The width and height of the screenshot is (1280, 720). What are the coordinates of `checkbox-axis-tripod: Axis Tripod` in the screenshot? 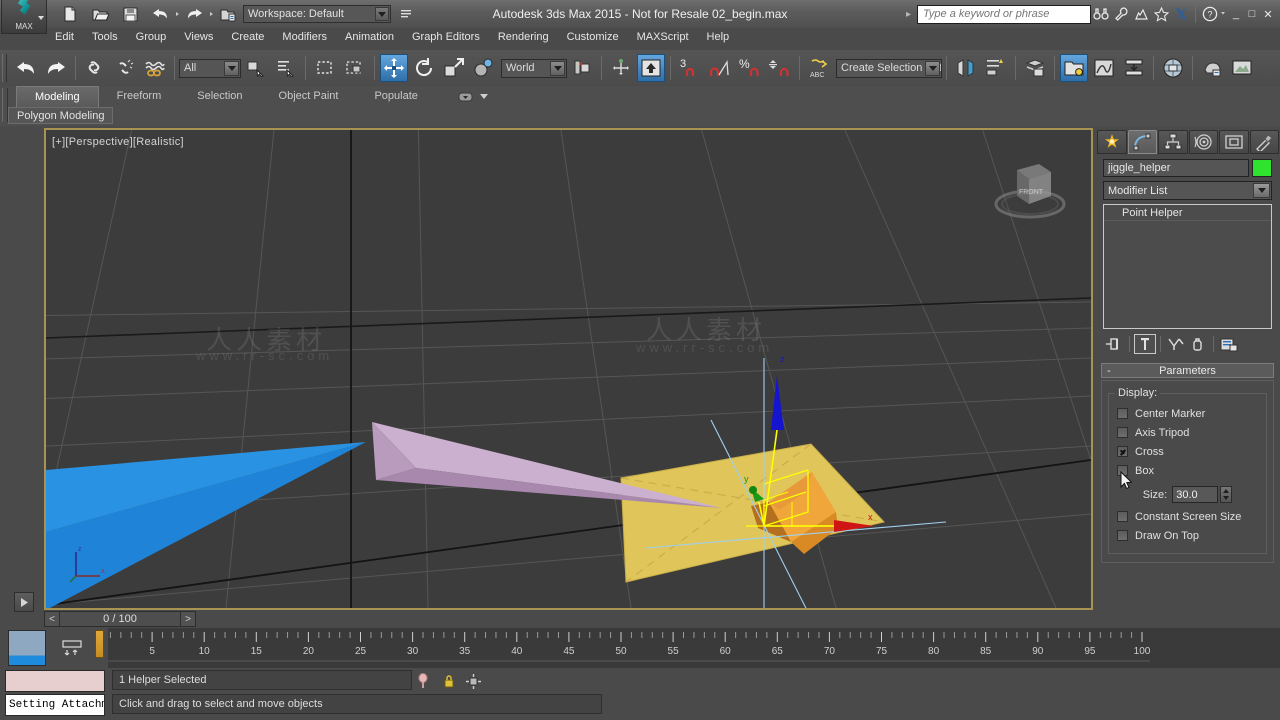 It's located at (1187, 432).